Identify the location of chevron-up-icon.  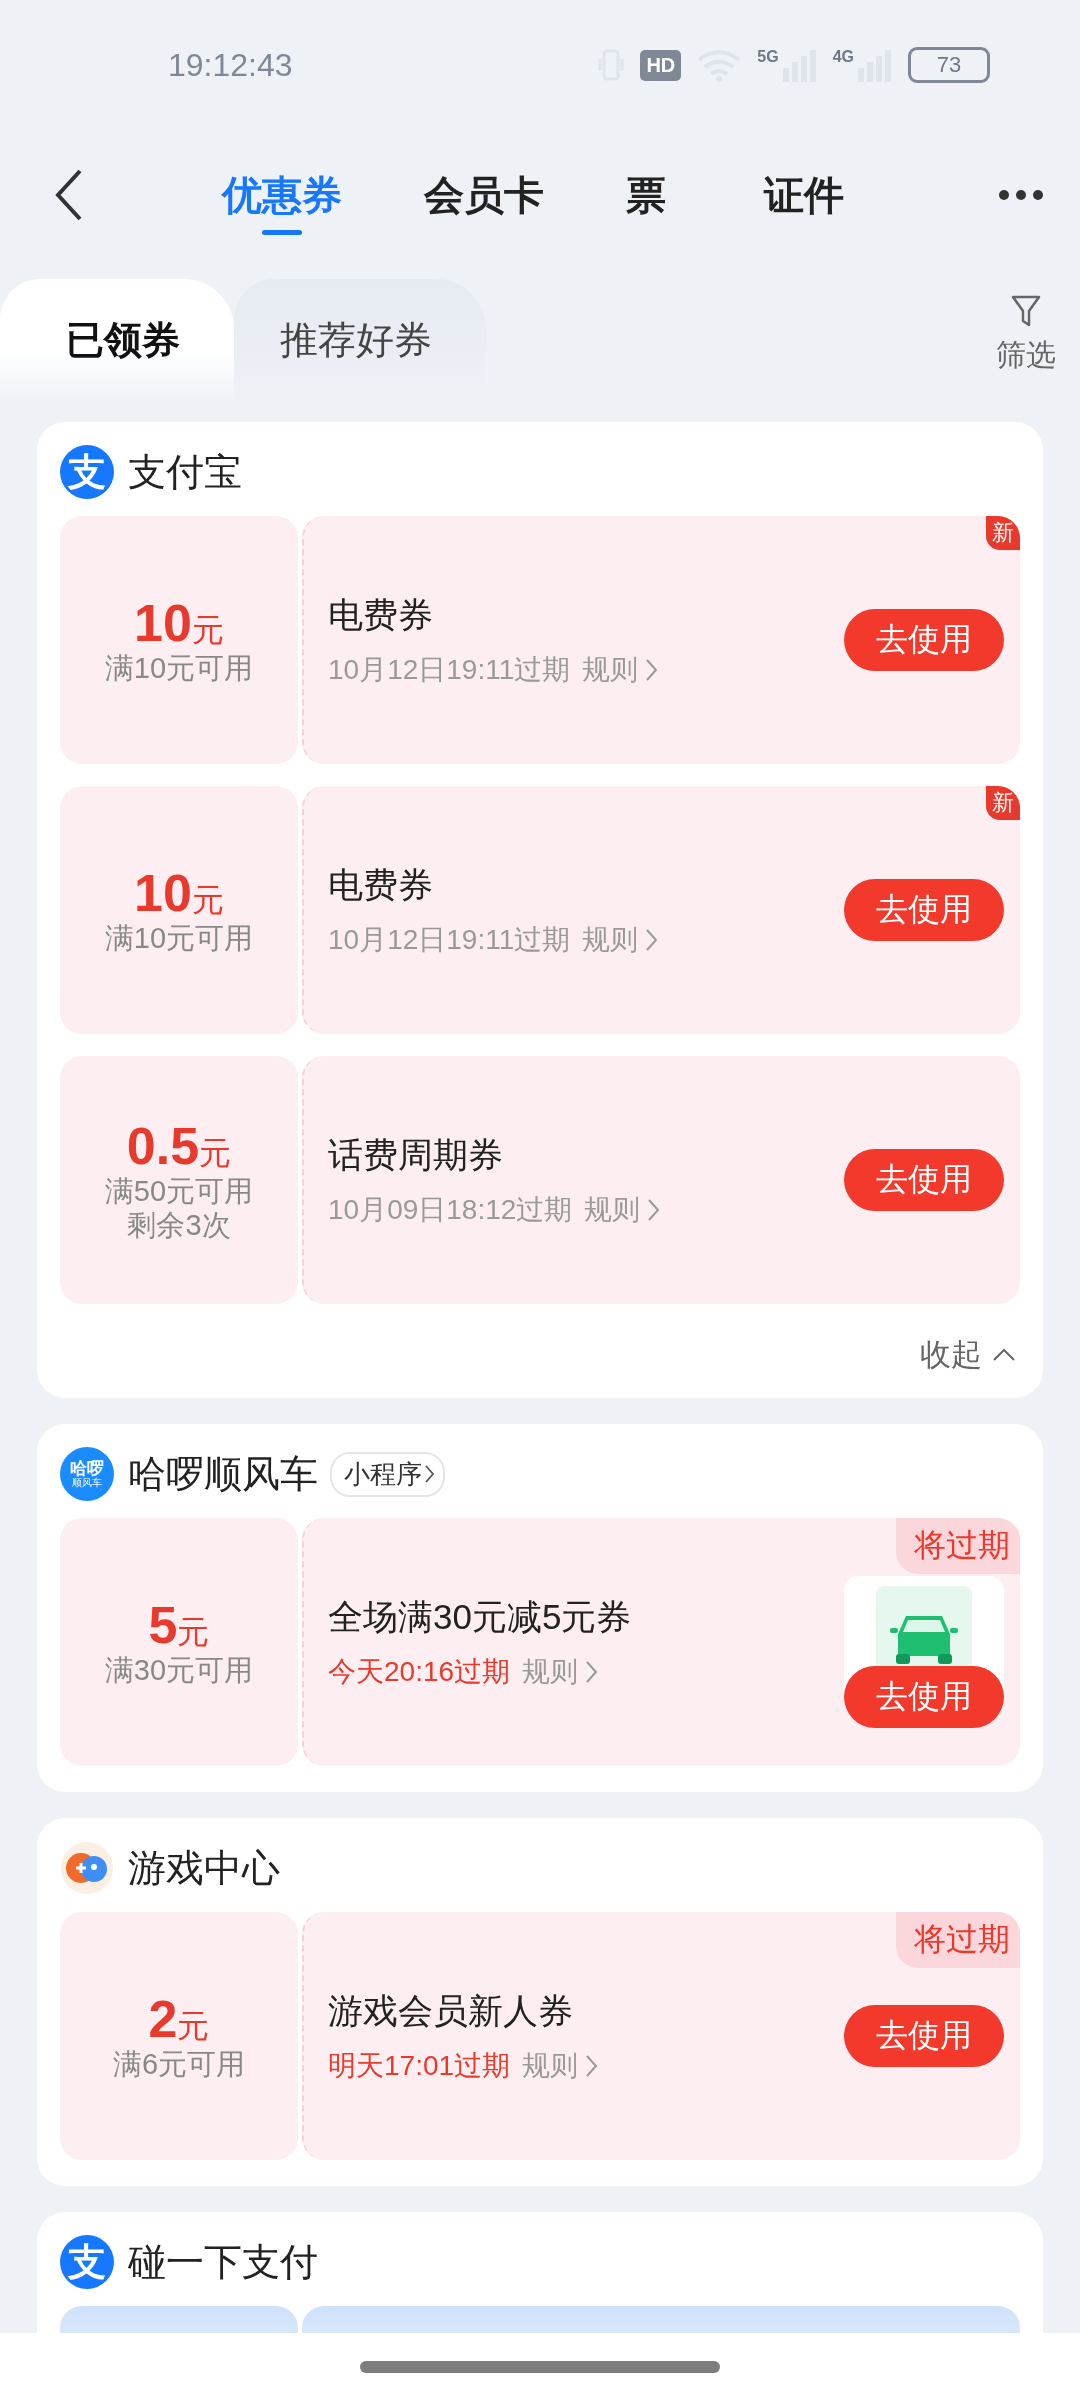
(1004, 1355).